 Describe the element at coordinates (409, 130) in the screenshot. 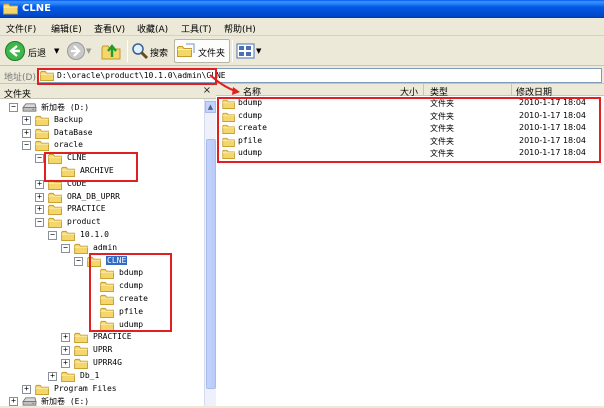

I see `file-list-highlight-box` at that location.